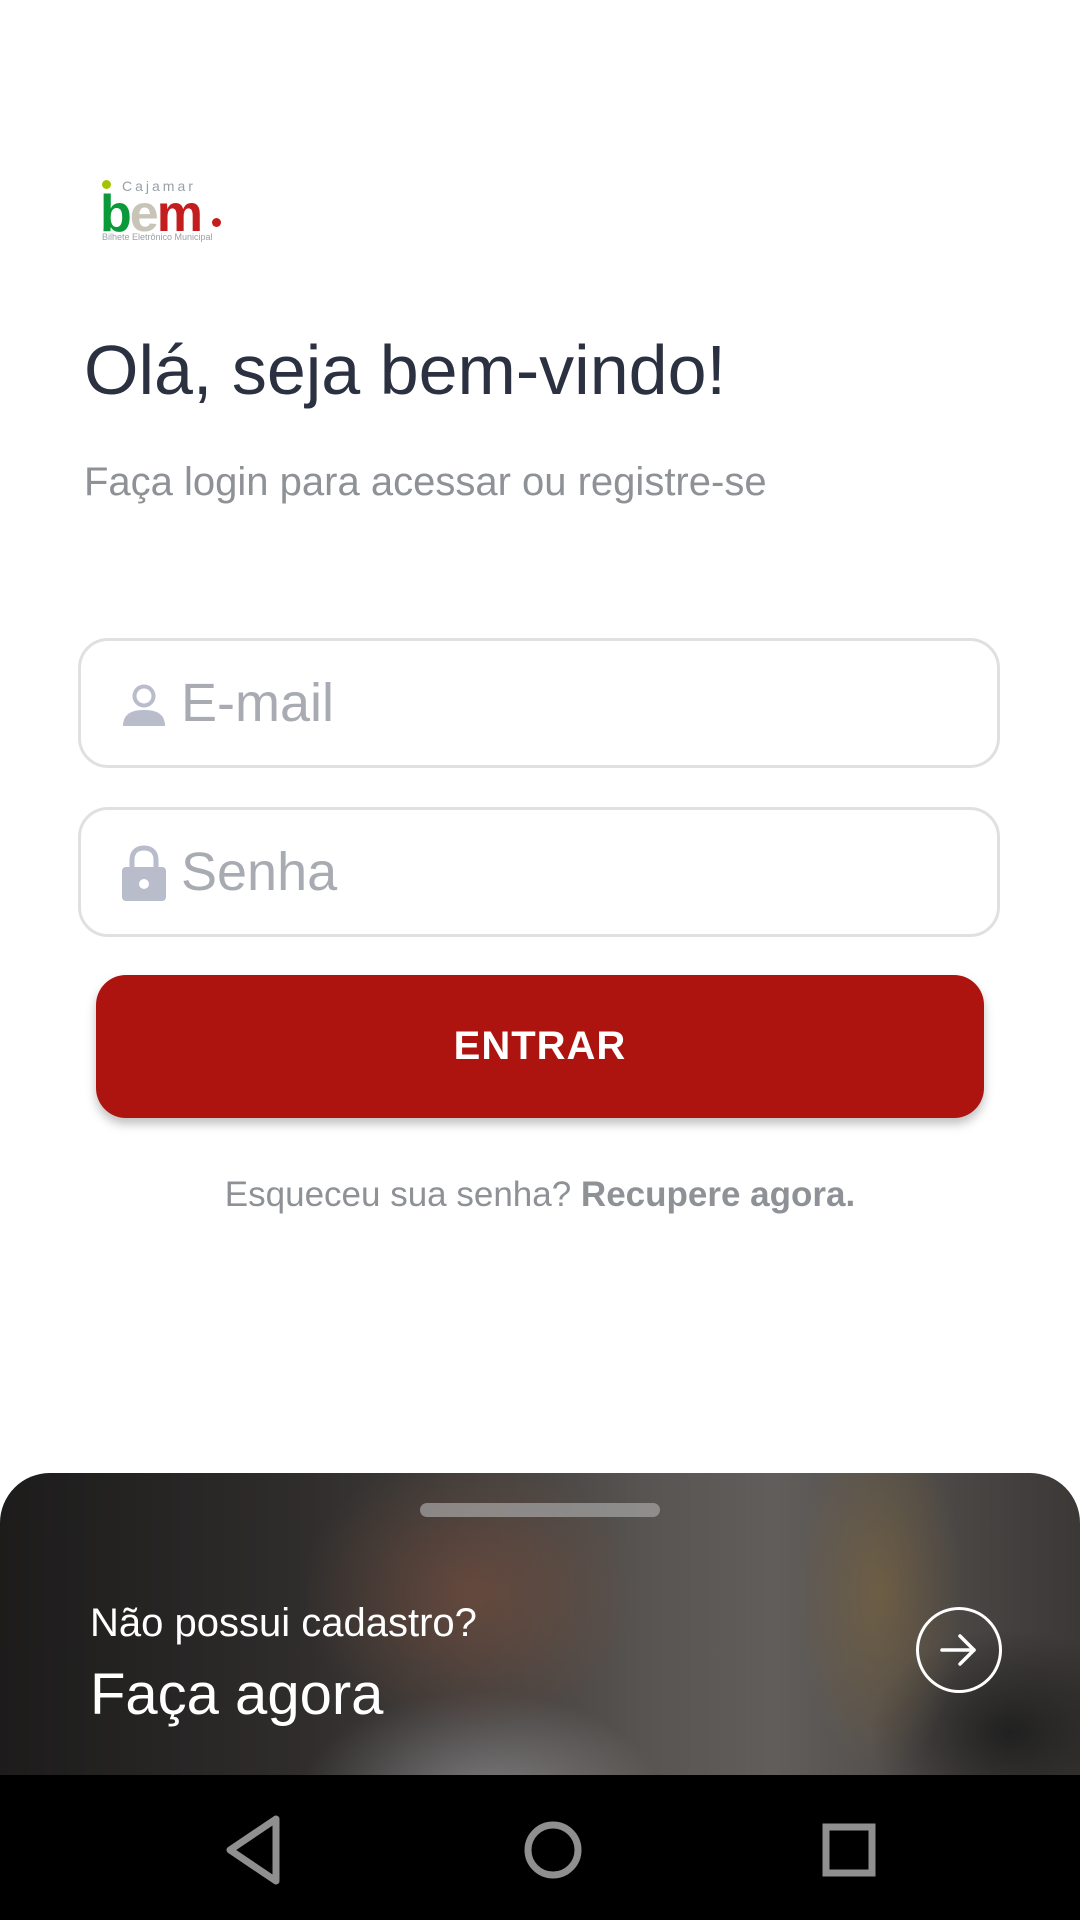 The width and height of the screenshot is (1080, 1920). What do you see at coordinates (157, 237) in the screenshot?
I see `logo-tagline: Bilhete Eletrônico Municipal` at bounding box center [157, 237].